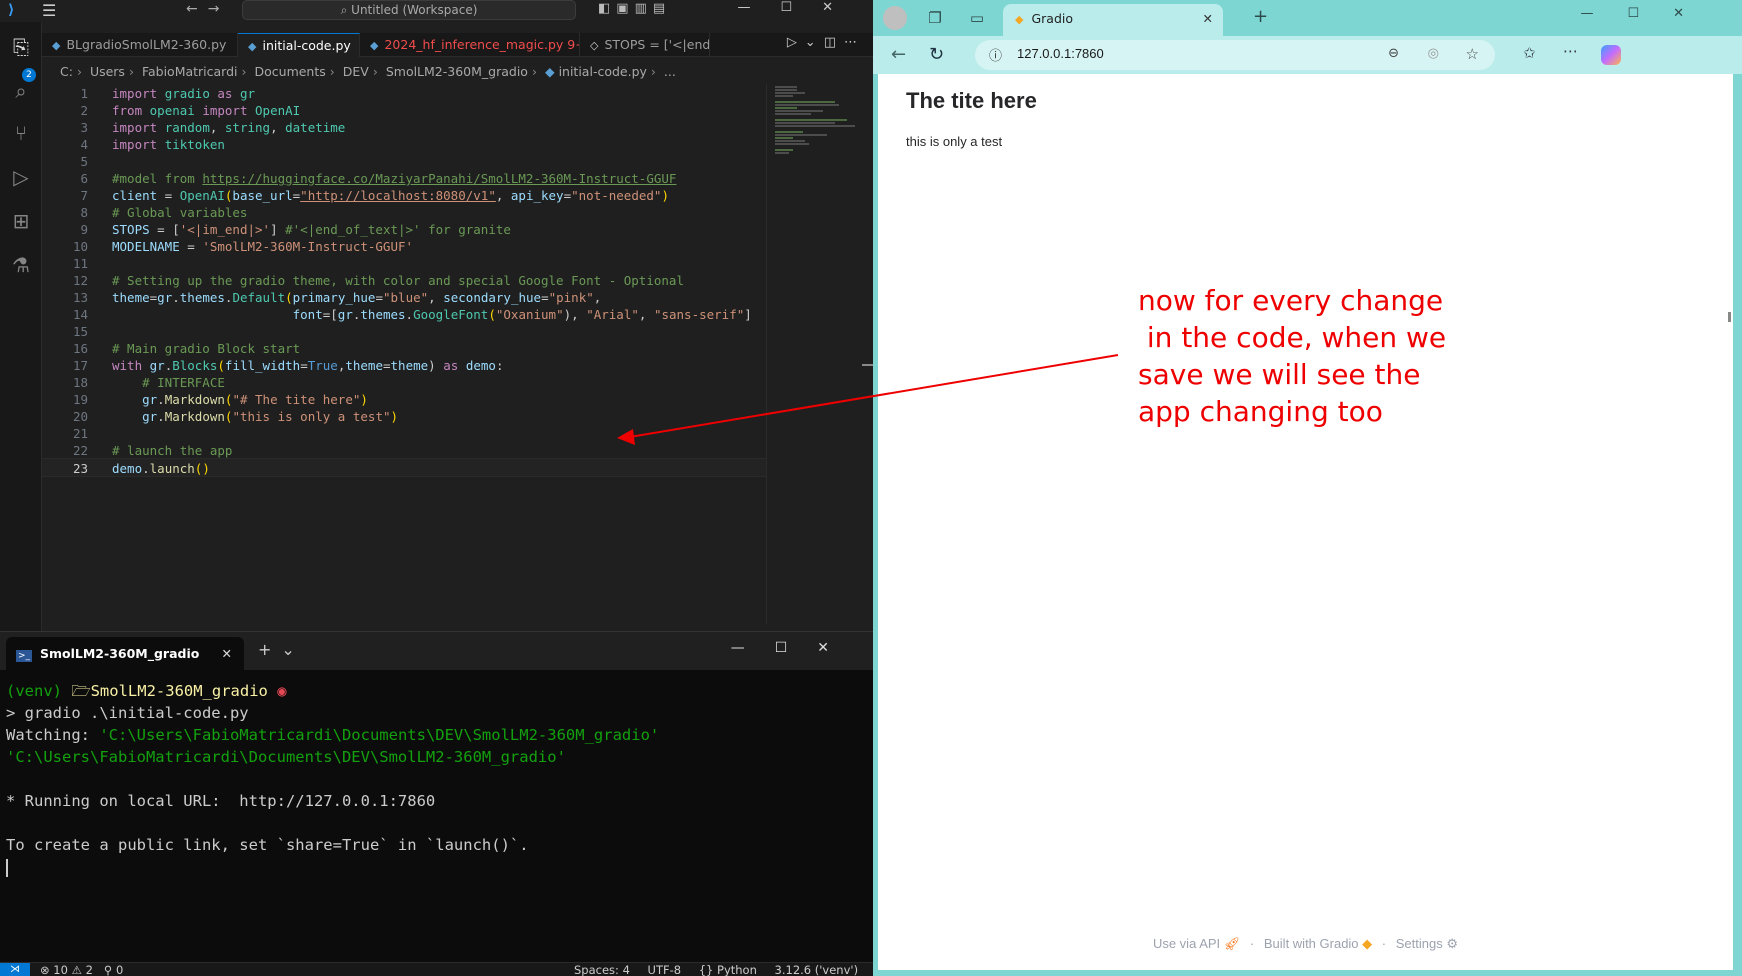  What do you see at coordinates (21, 47) in the screenshot?
I see `explorer-icon: ⎘` at bounding box center [21, 47].